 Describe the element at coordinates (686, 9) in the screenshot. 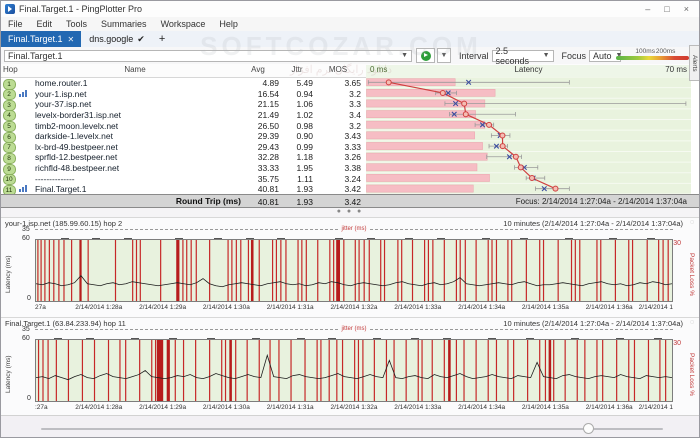

I see `close-button: ×` at that location.